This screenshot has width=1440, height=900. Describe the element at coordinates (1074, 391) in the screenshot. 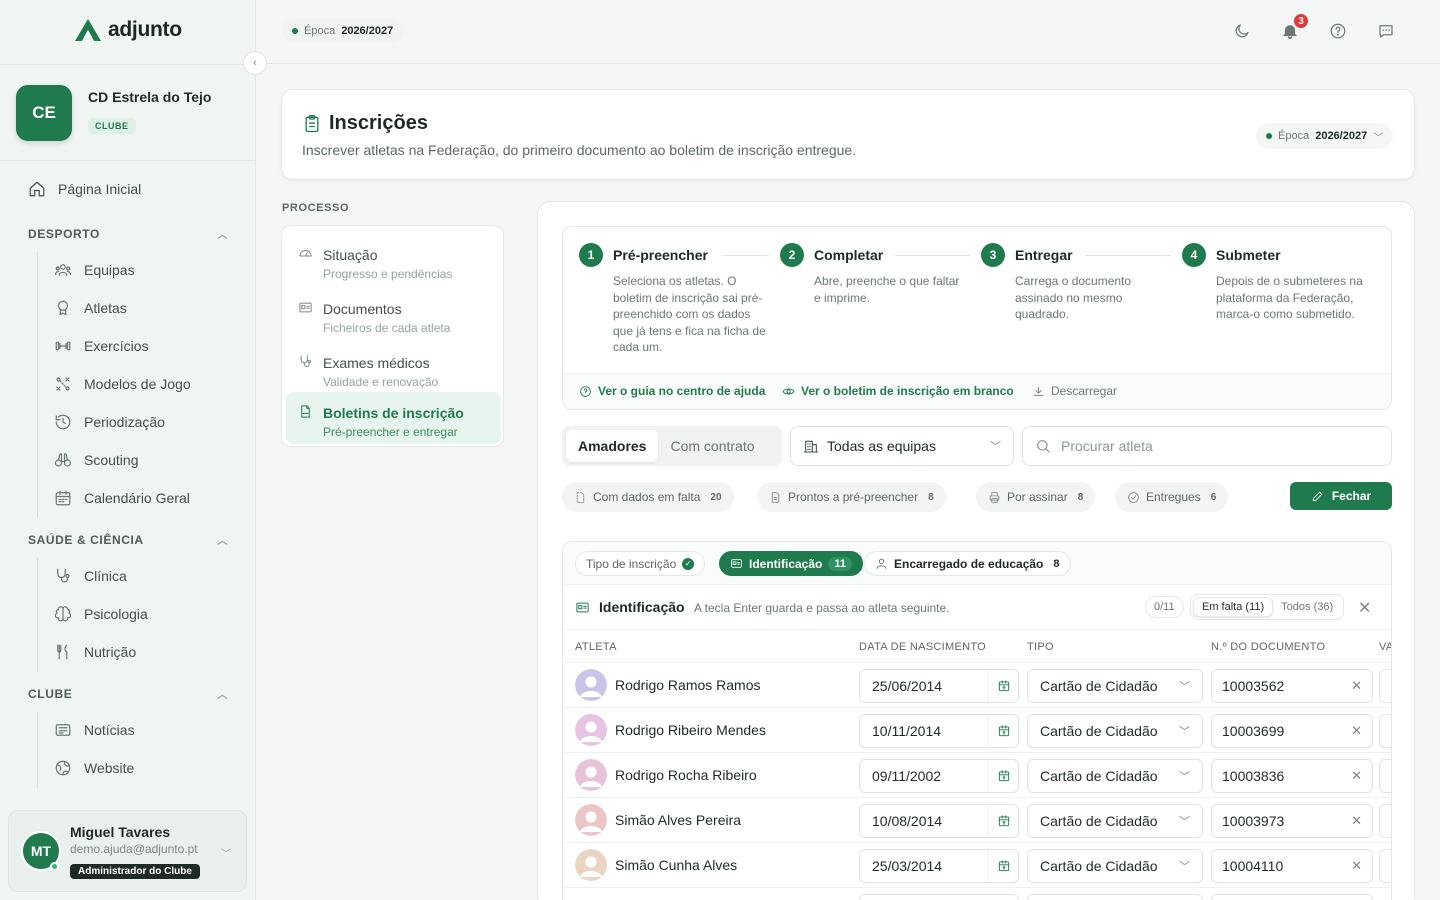

I see `download-link: Descarregar` at that location.